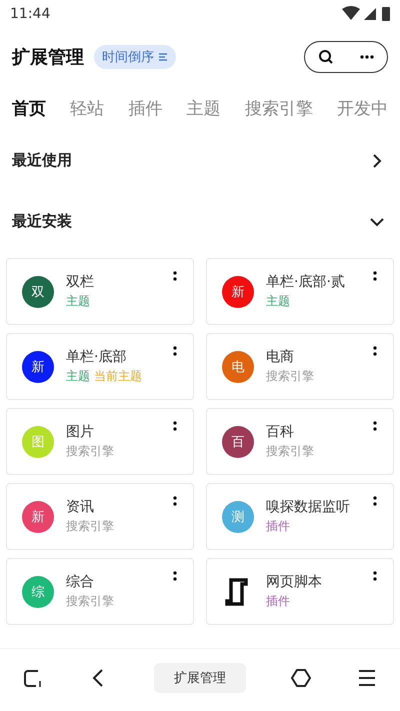  What do you see at coordinates (42, 221) in the screenshot?
I see `section-title: 最近安装` at bounding box center [42, 221].